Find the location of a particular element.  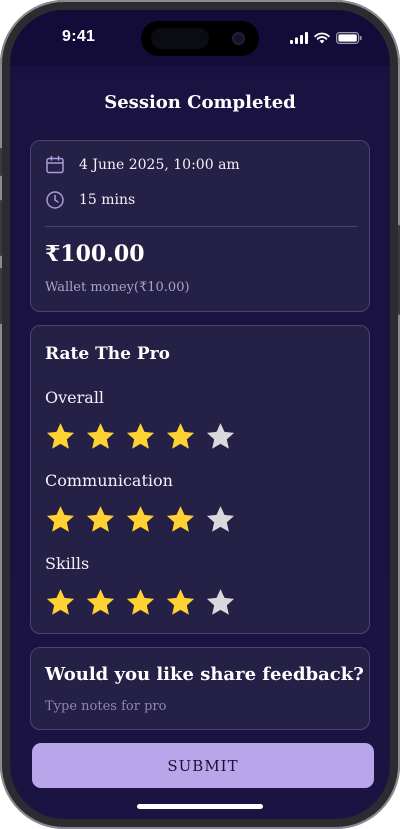

status-time: 9:41 is located at coordinates (79, 36).